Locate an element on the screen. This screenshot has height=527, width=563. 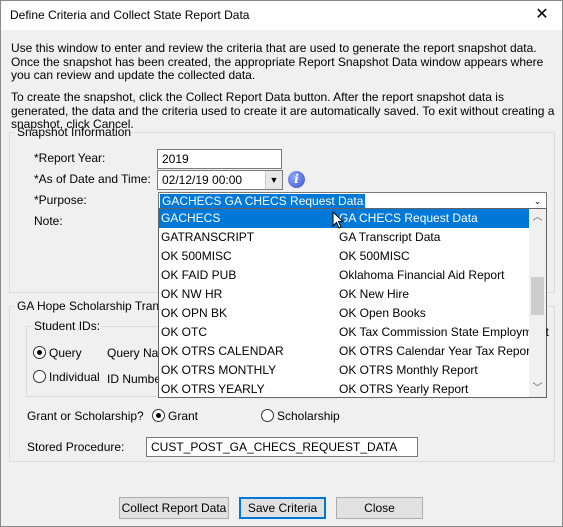
dropdown-item-description: OK OTRS Monthly Report is located at coordinates (408, 370).